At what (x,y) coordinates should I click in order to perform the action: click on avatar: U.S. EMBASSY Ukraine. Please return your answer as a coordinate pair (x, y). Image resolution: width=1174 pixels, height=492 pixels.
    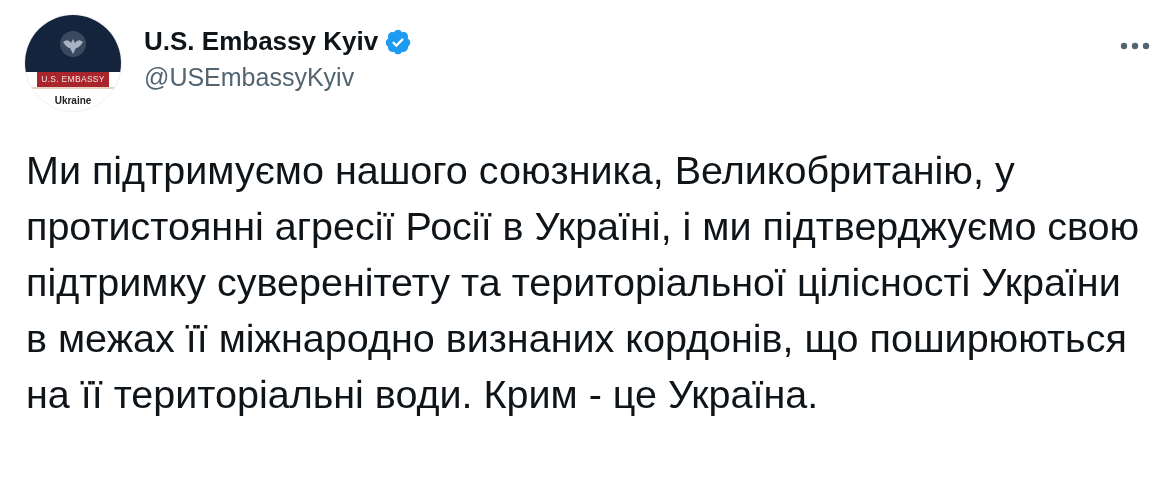
    Looking at the image, I should click on (73, 63).